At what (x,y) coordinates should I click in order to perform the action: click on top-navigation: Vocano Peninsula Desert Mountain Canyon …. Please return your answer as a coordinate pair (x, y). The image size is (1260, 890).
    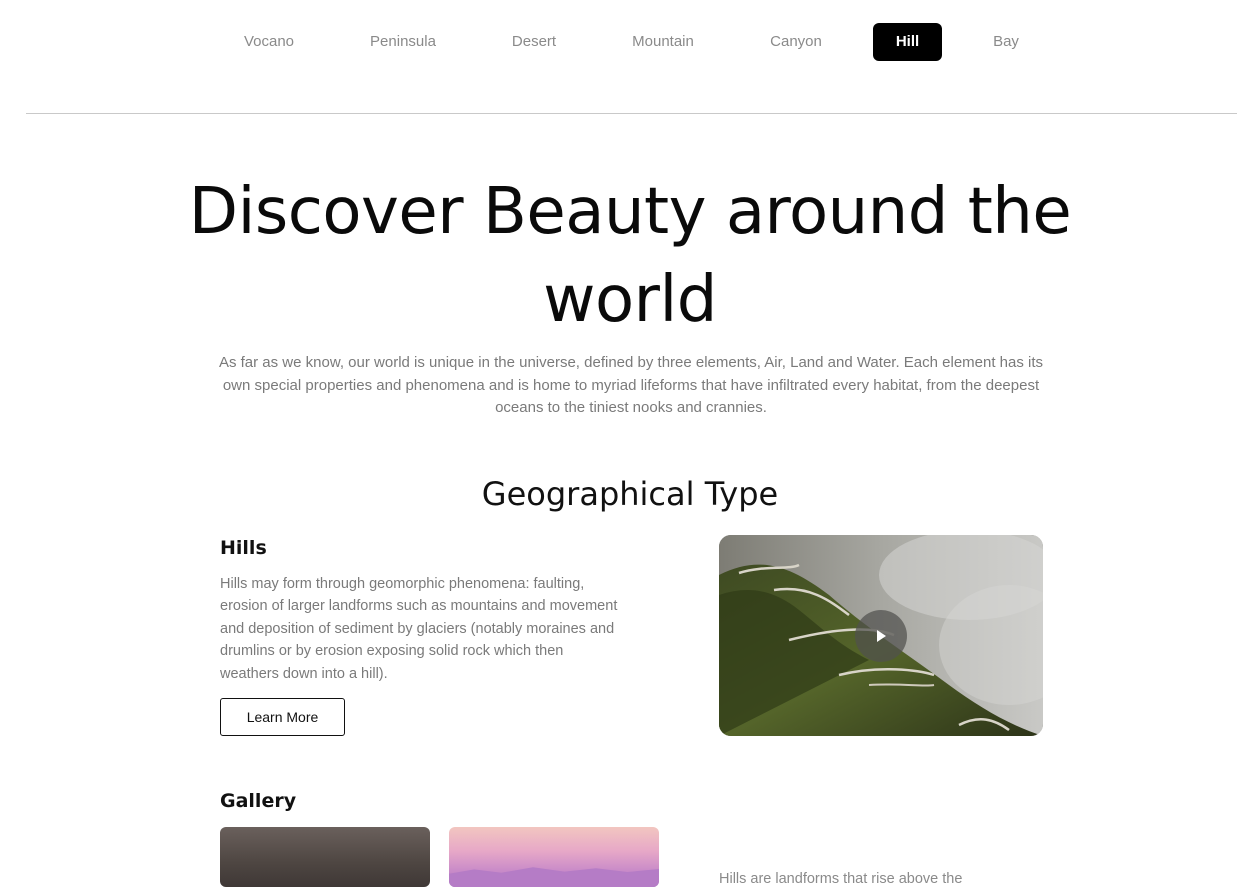
    Looking at the image, I should click on (630, 41).